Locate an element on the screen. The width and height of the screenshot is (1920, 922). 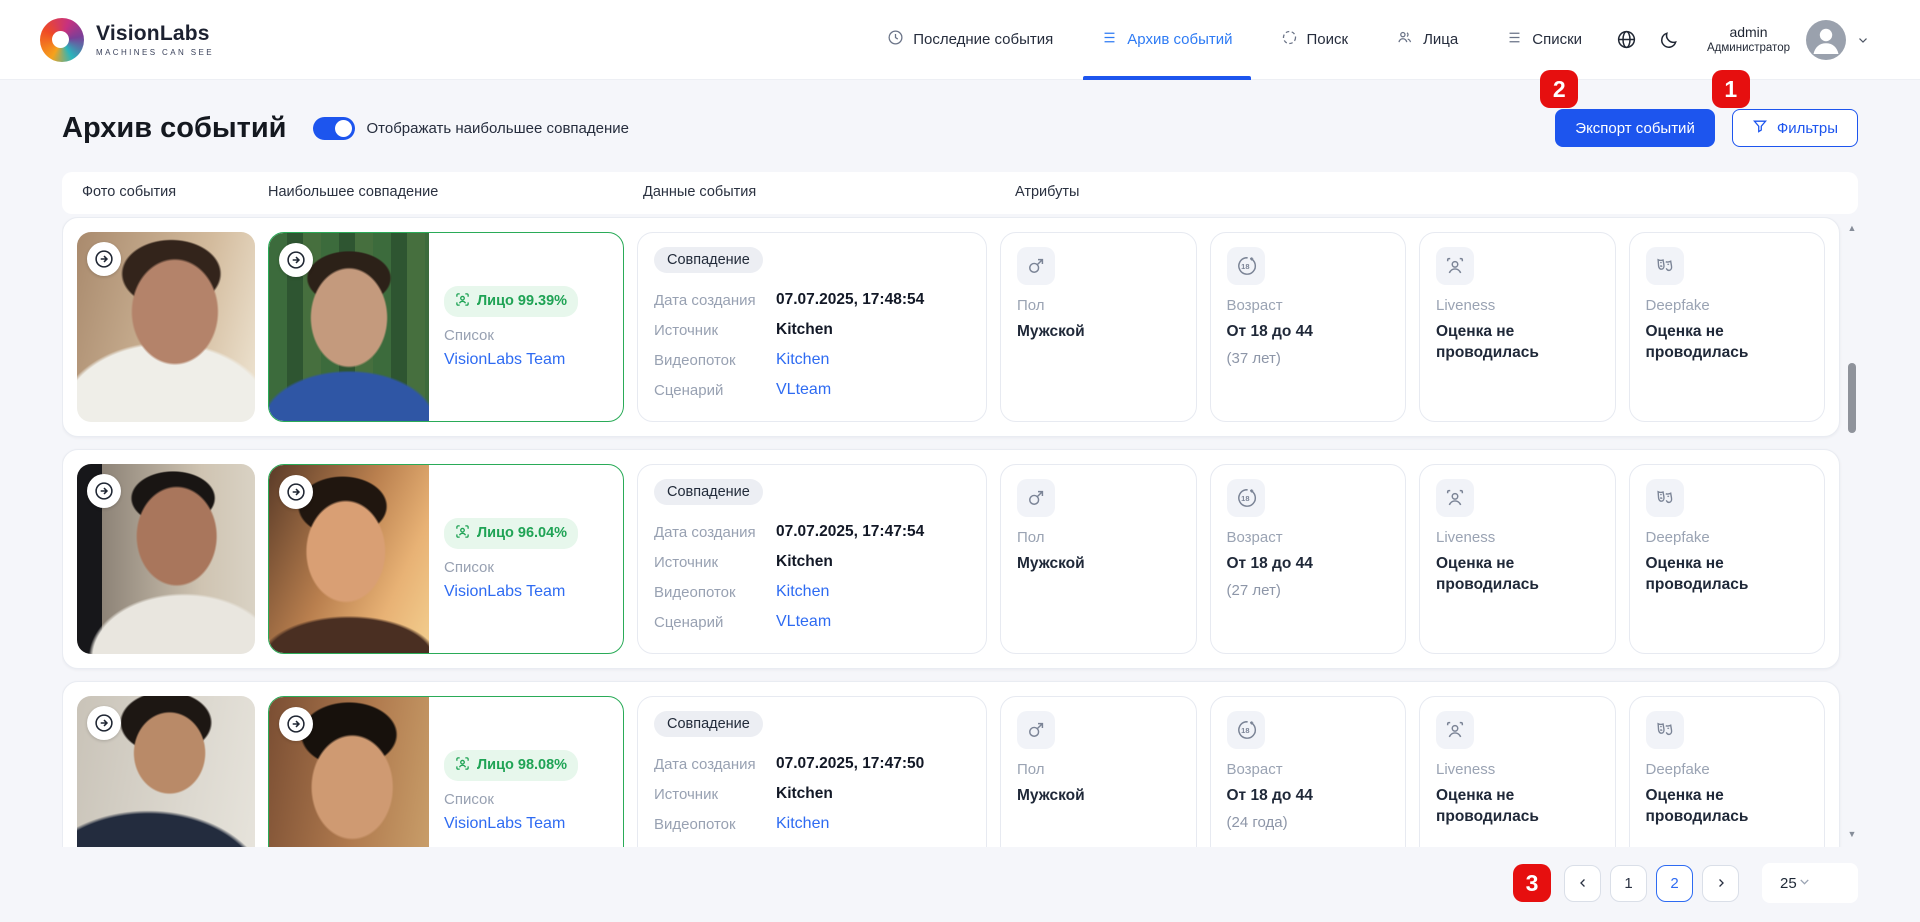
scrollbar: ▲ ▼ is located at coordinates (1852, 531).